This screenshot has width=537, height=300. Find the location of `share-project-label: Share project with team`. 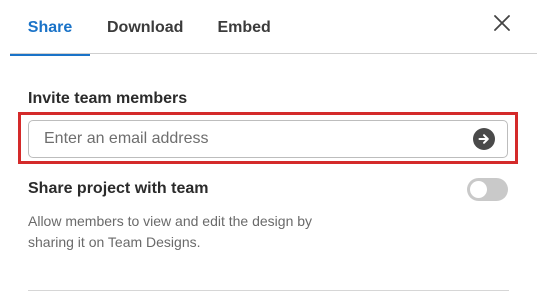

share-project-label: Share project with team is located at coordinates (118, 188).